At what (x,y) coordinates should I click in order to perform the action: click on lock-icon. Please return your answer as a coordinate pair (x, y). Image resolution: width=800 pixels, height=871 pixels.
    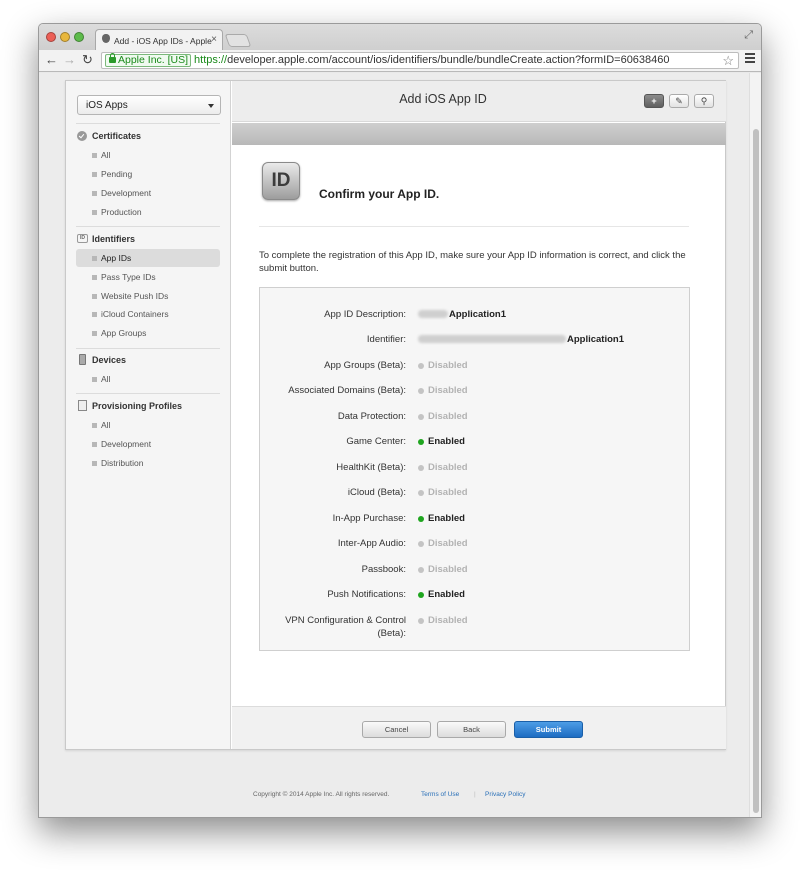
    Looking at the image, I should click on (112, 58).